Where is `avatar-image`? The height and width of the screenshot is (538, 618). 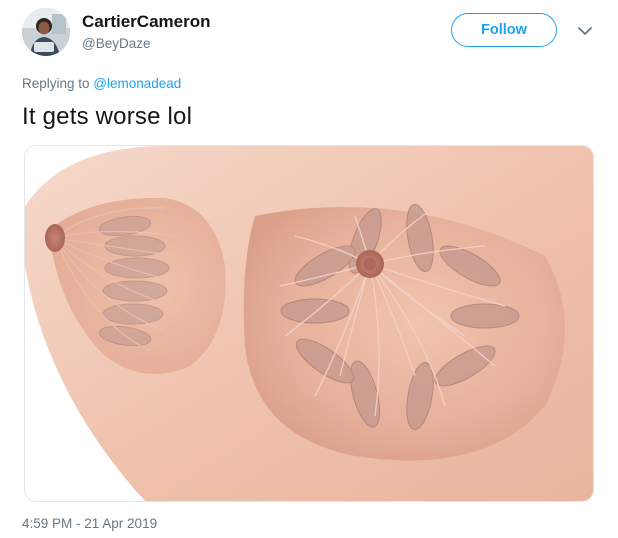 avatar-image is located at coordinates (46, 32).